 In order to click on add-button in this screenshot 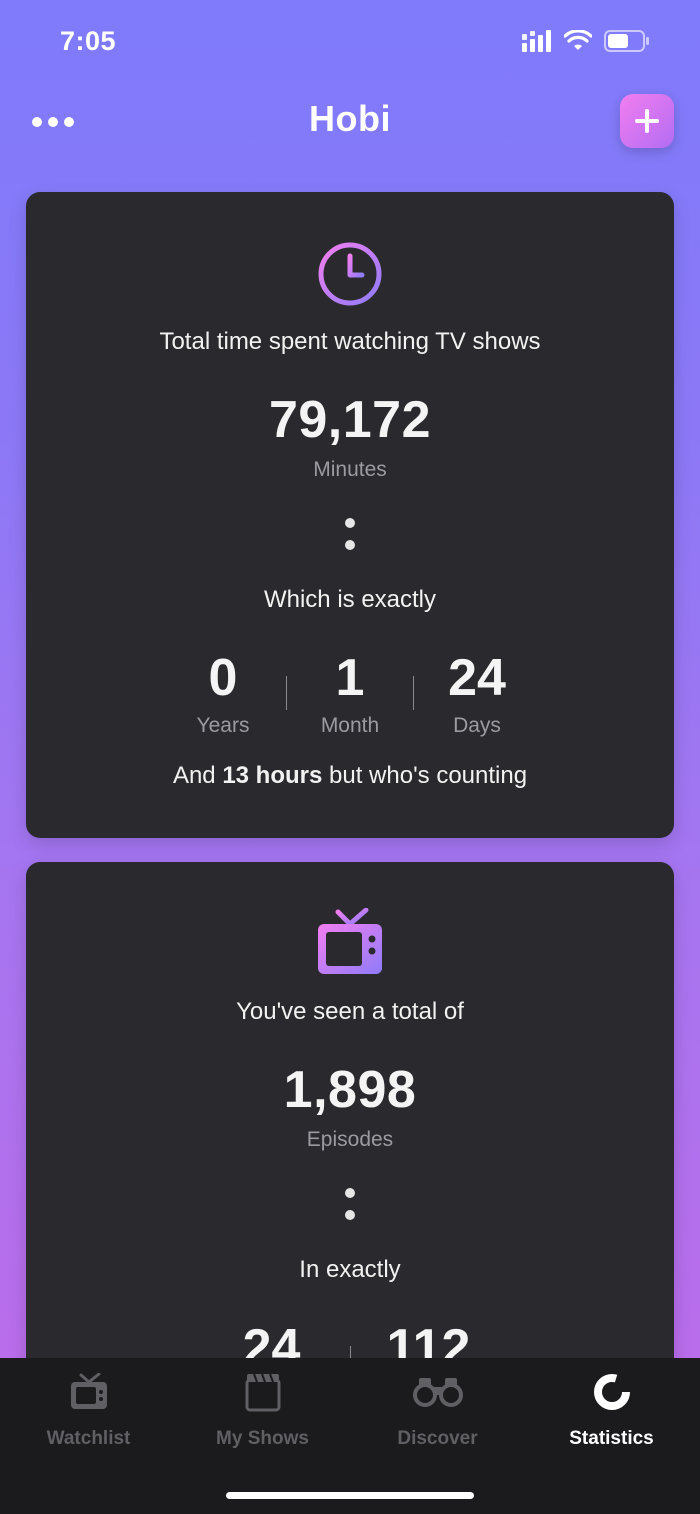, I will do `click(647, 121)`.